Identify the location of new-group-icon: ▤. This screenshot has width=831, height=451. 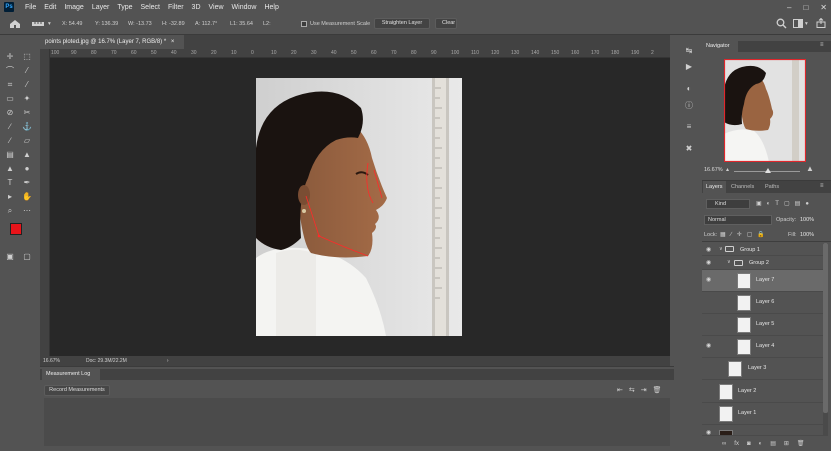
(773, 443).